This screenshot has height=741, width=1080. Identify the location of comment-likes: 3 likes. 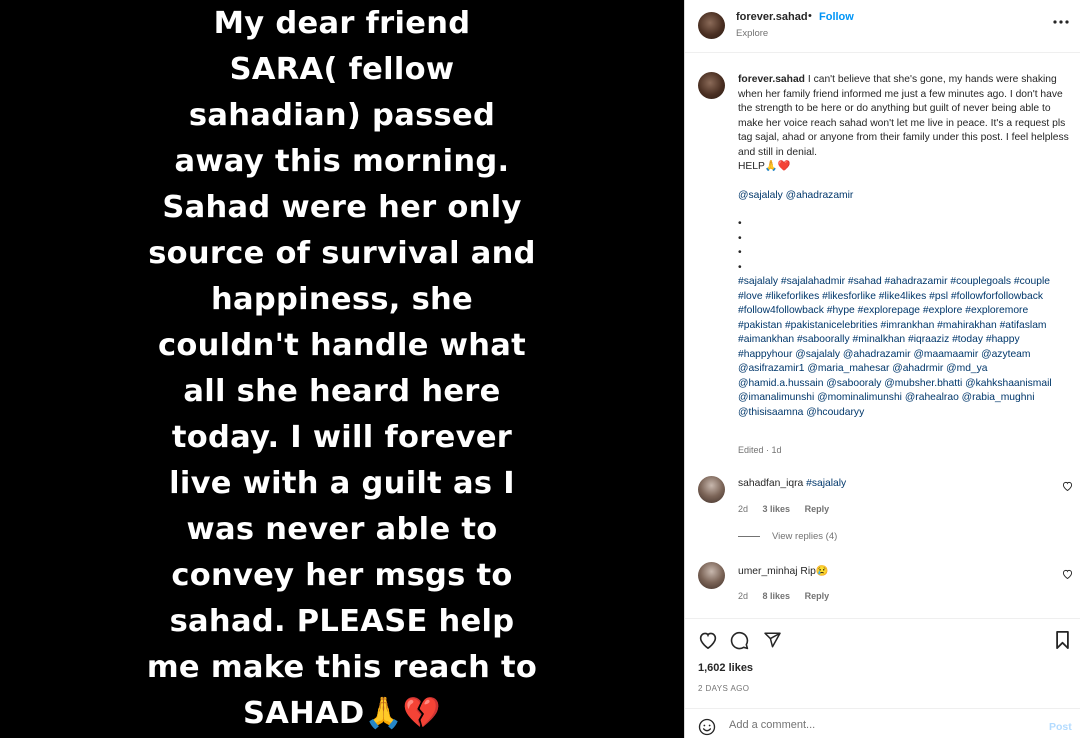
(777, 509).